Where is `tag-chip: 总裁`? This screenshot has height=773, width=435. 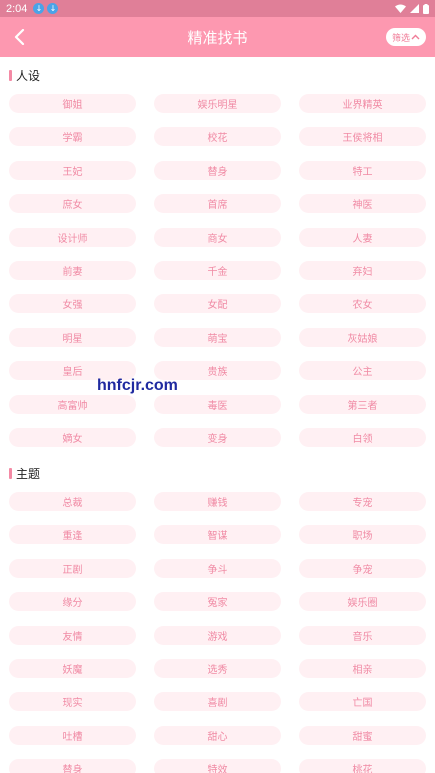 tag-chip: 总裁 is located at coordinates (72, 501).